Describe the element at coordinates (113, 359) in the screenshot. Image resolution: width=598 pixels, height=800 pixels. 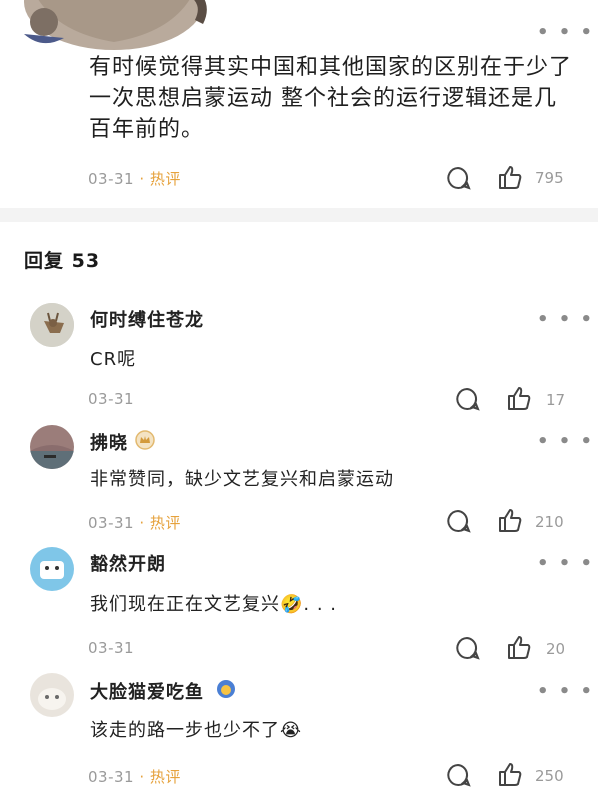
I see `comment-text: CR呢` at that location.